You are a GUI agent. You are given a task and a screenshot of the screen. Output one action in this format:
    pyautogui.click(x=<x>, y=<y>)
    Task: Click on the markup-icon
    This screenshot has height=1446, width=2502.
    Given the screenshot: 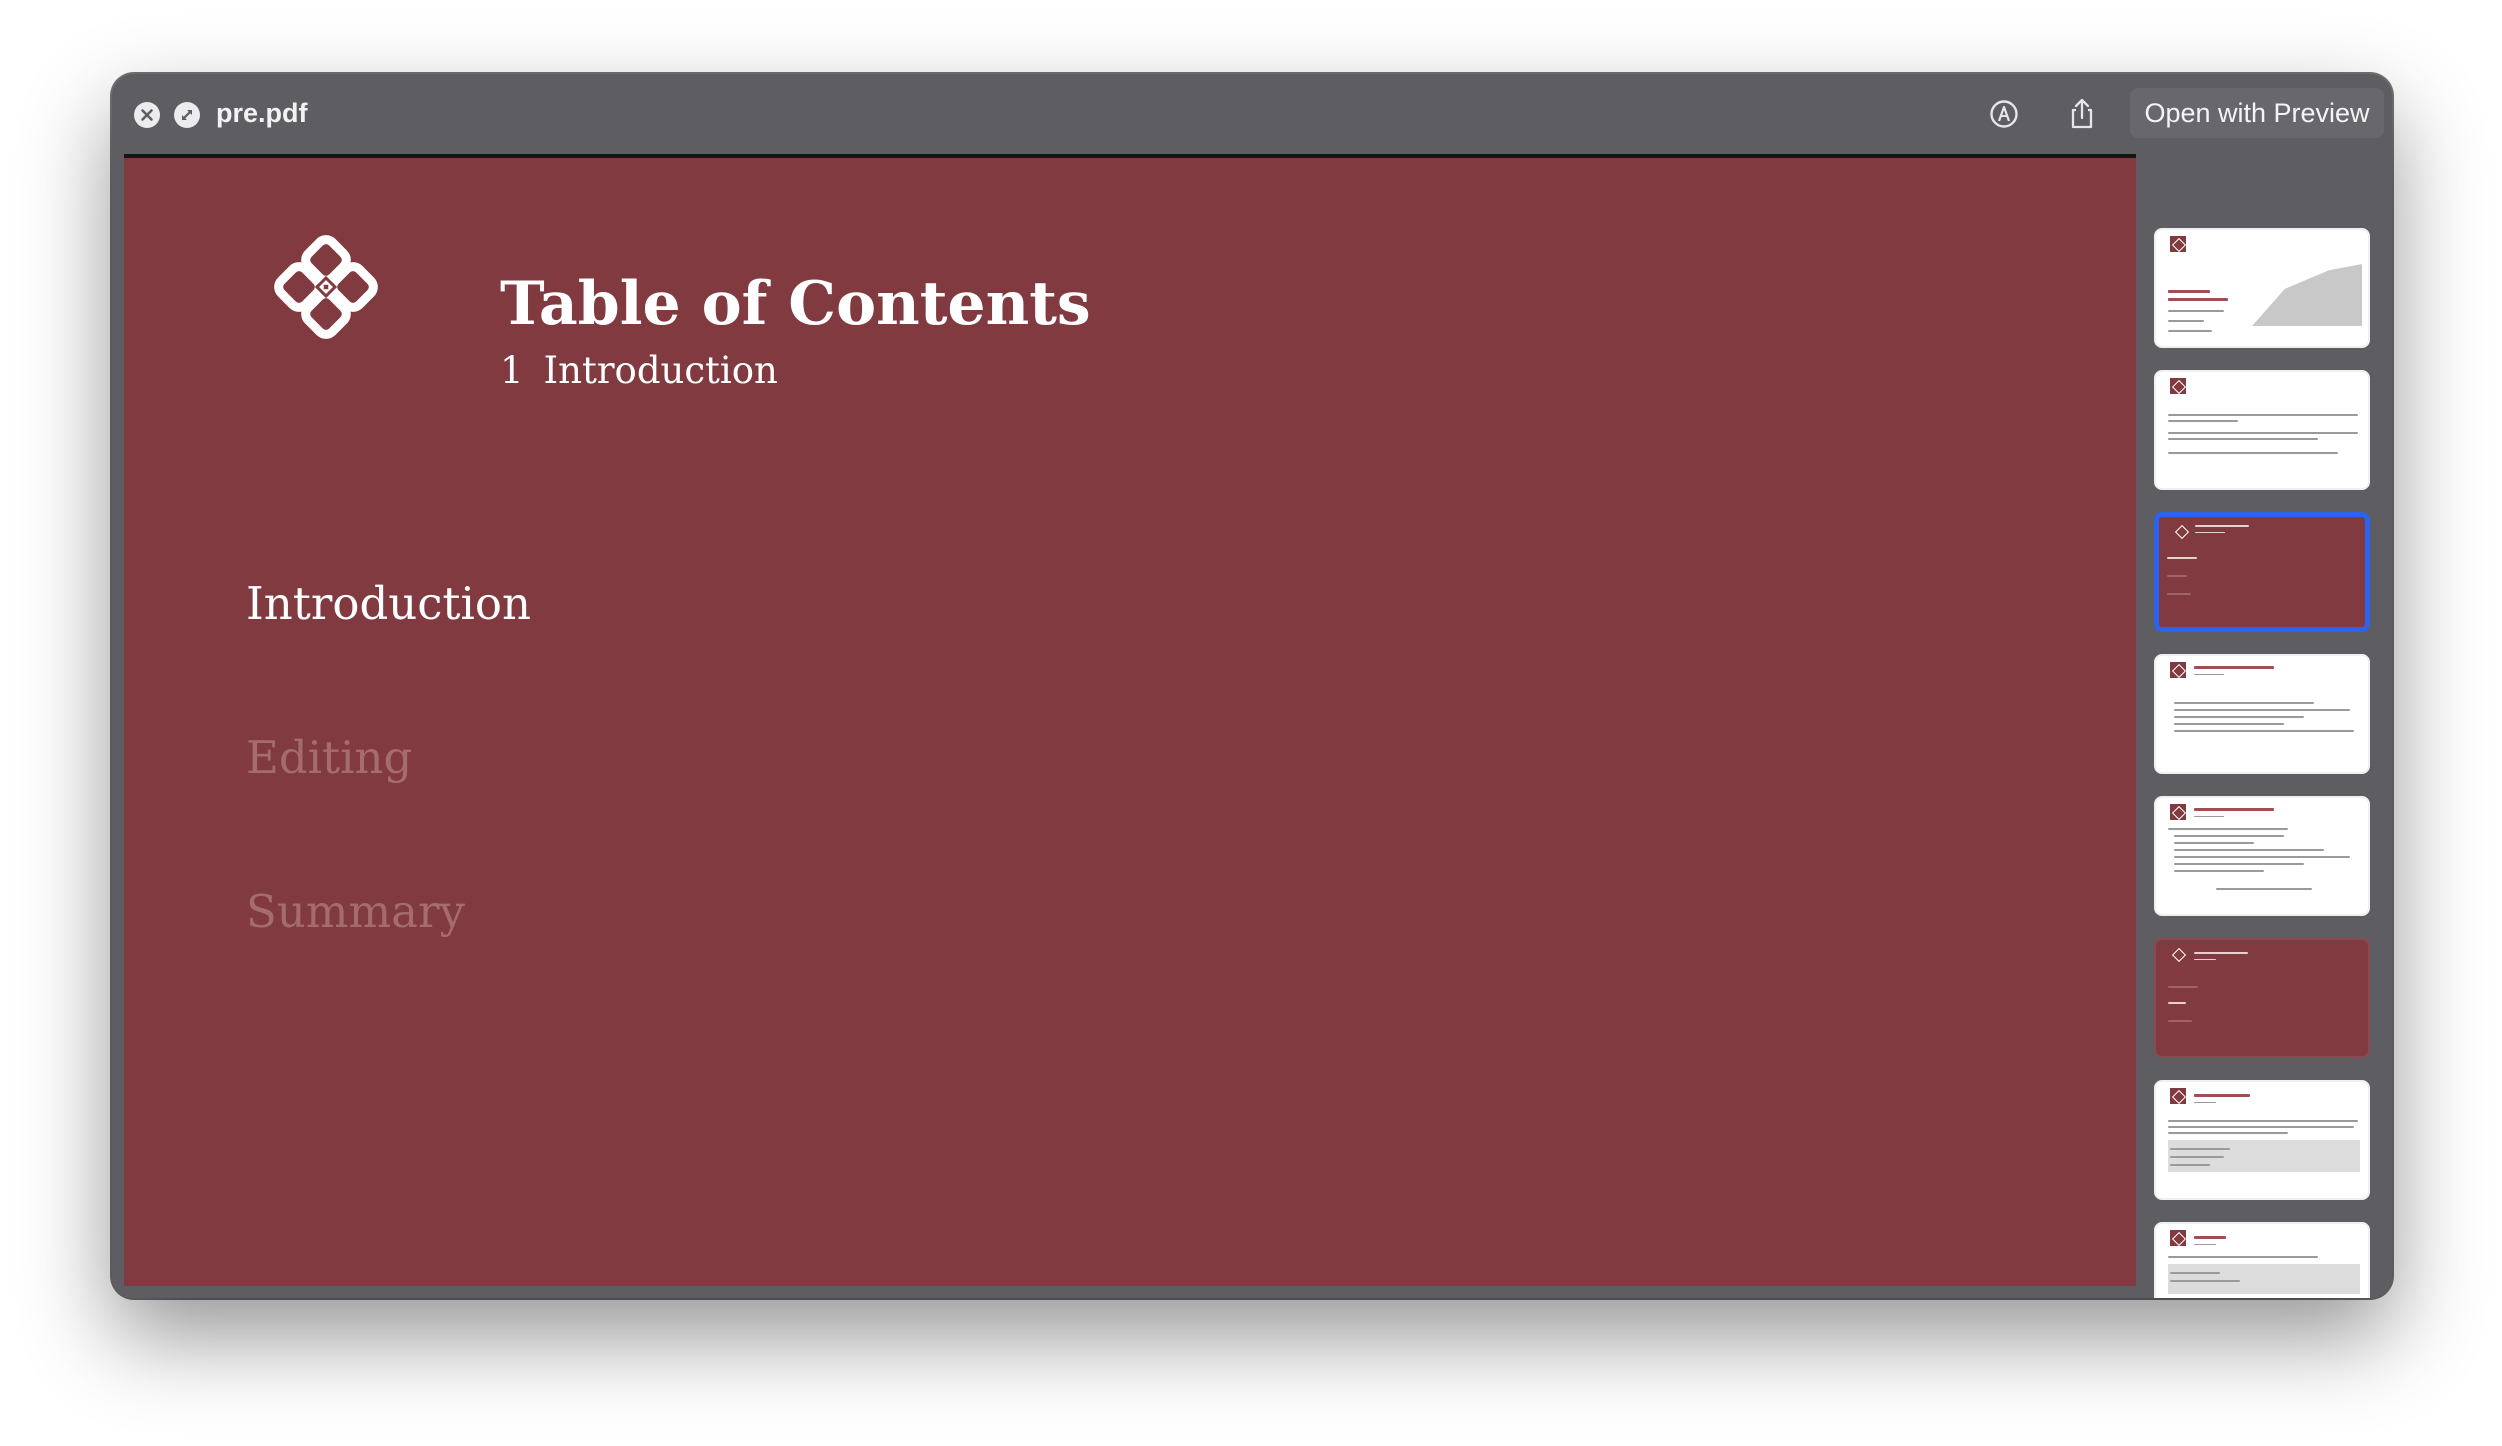 What is the action you would take?
    pyautogui.click(x=2004, y=114)
    